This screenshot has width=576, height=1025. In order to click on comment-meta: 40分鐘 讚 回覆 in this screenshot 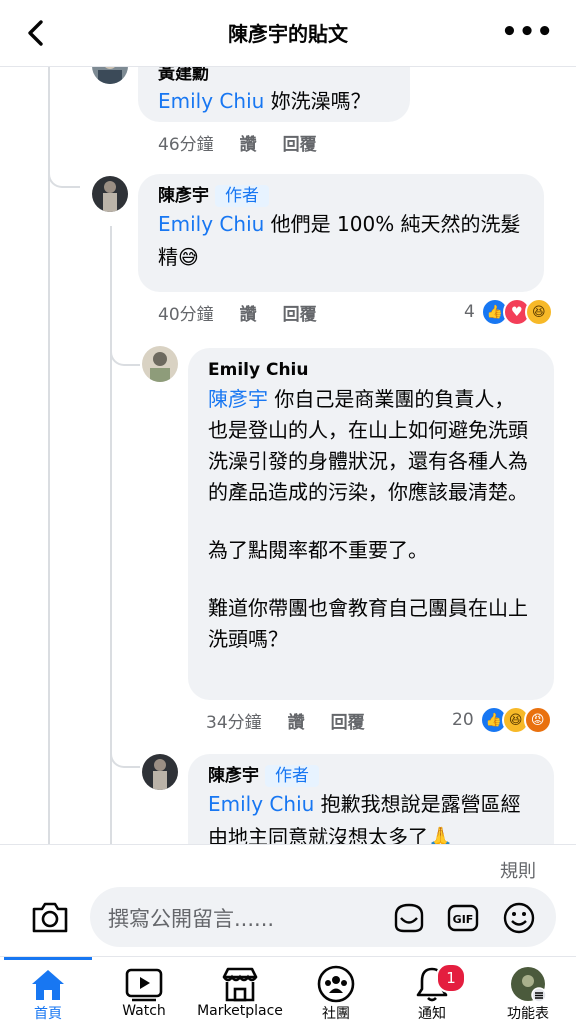, I will do `click(250, 312)`.